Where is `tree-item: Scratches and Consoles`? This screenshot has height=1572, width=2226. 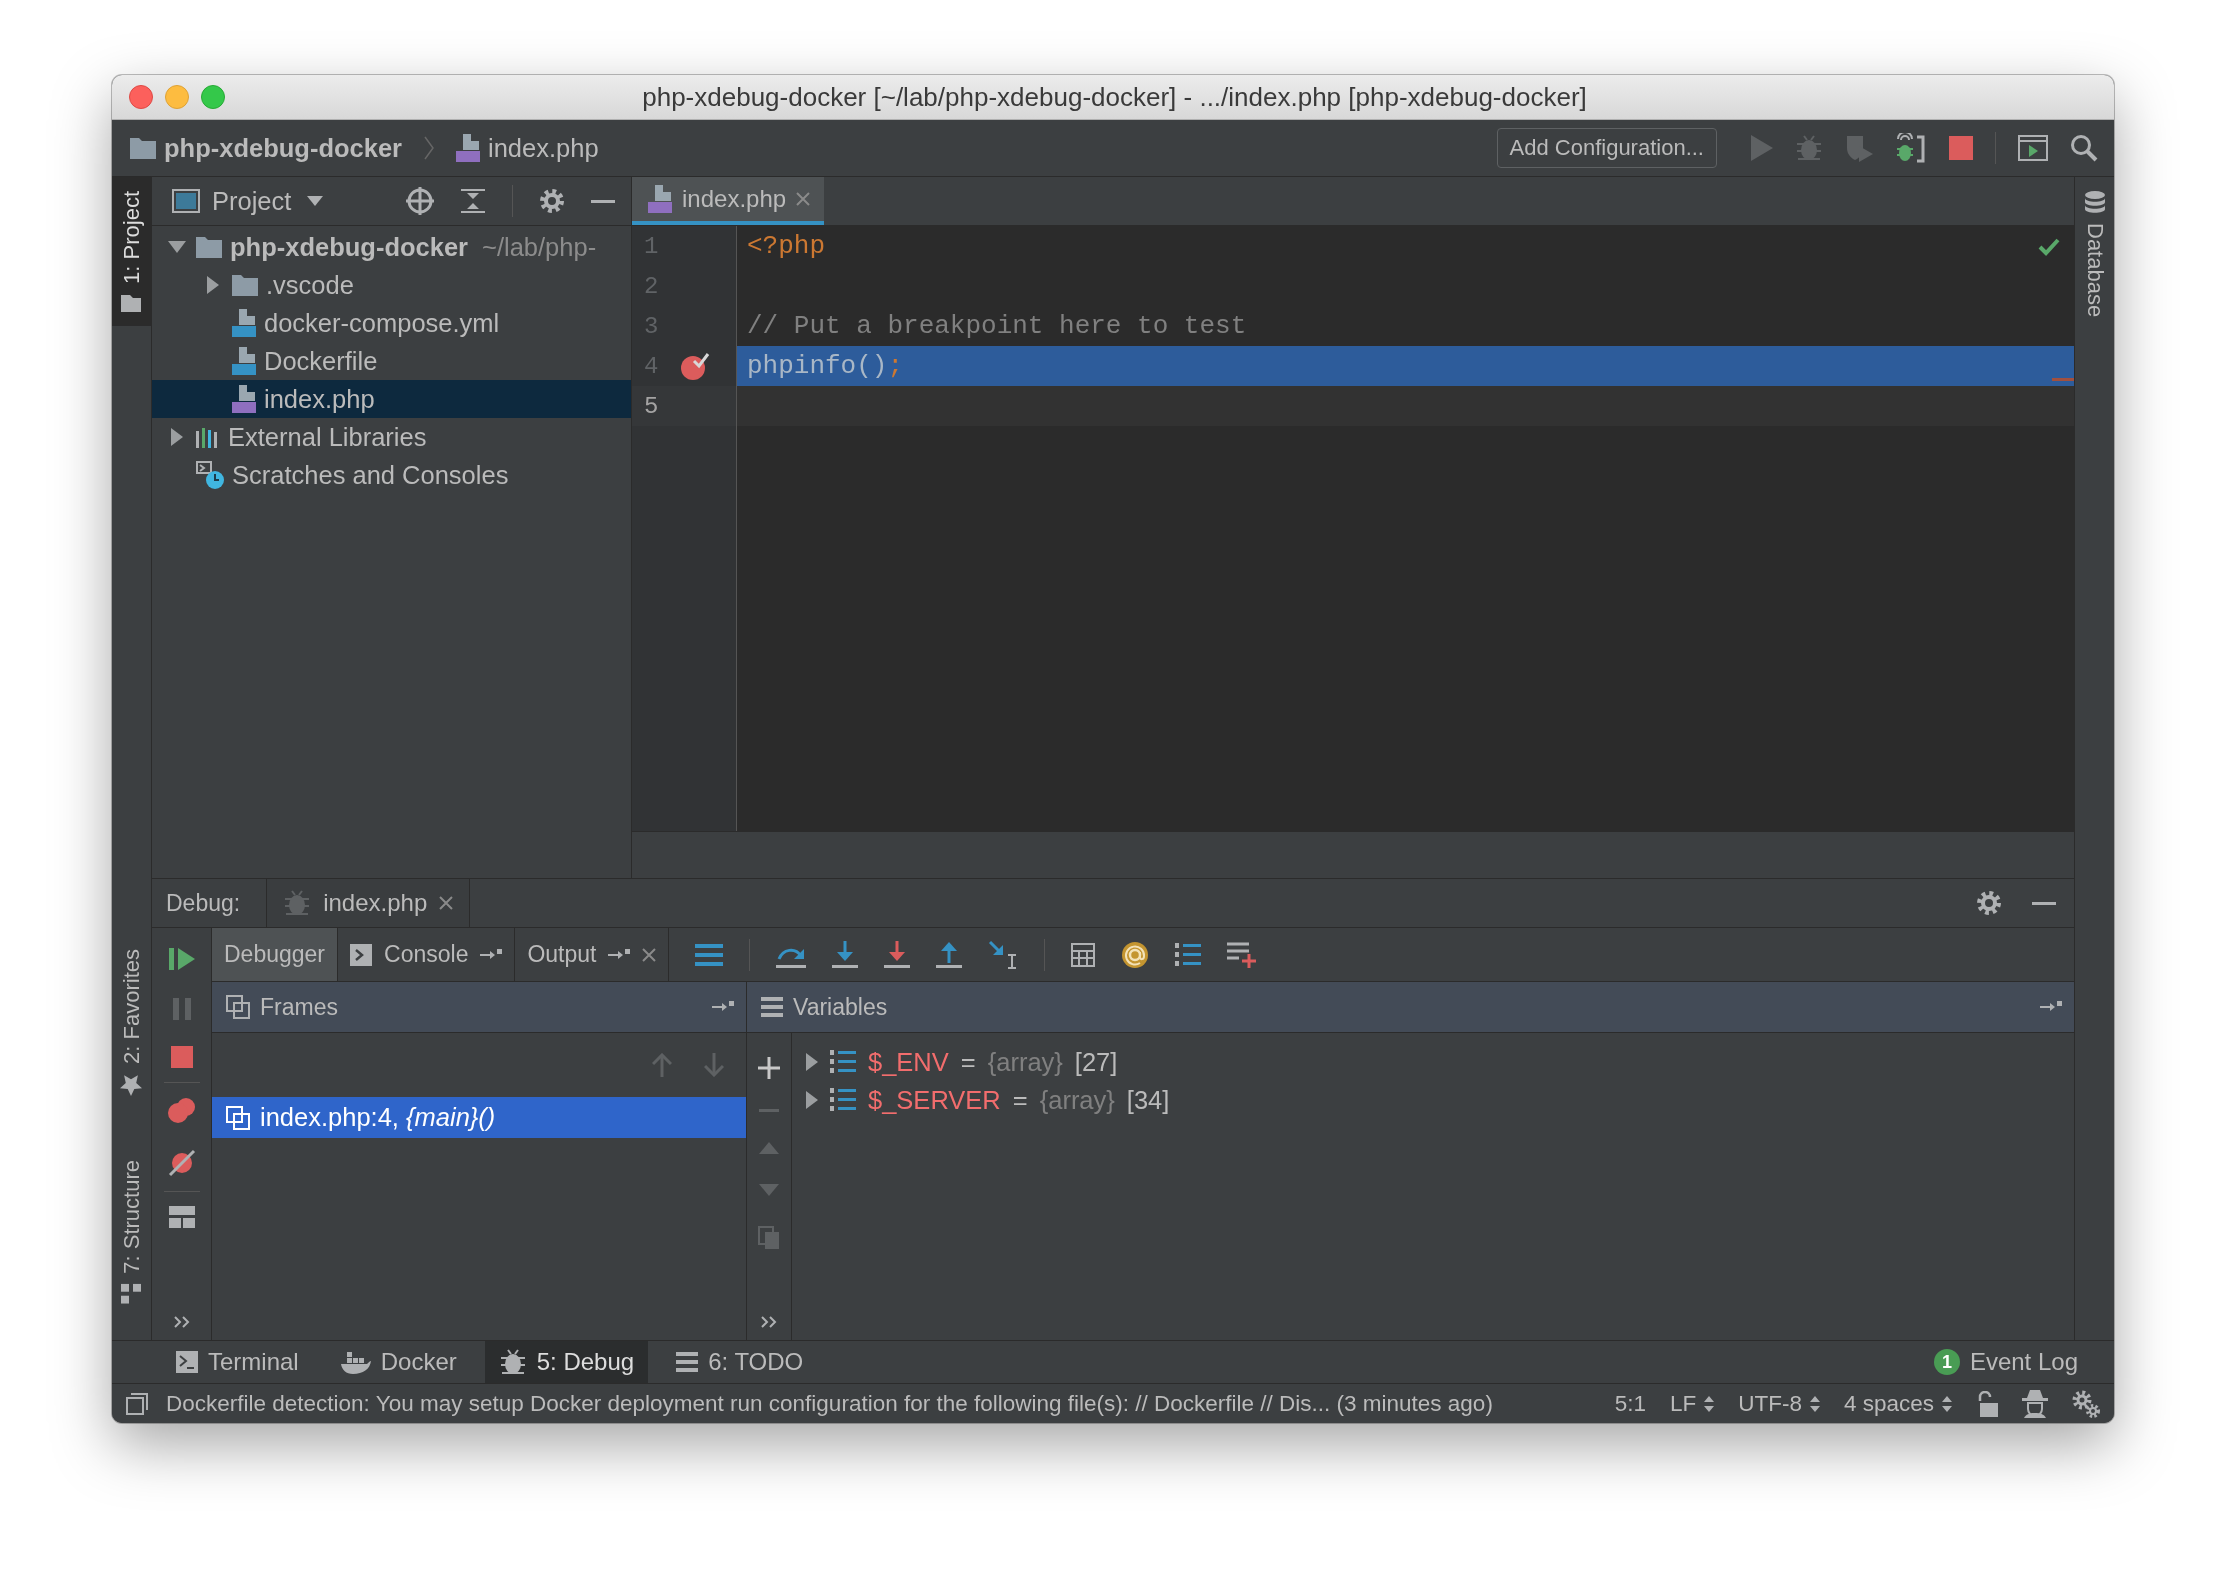 tree-item: Scratches and Consoles is located at coordinates (391, 475).